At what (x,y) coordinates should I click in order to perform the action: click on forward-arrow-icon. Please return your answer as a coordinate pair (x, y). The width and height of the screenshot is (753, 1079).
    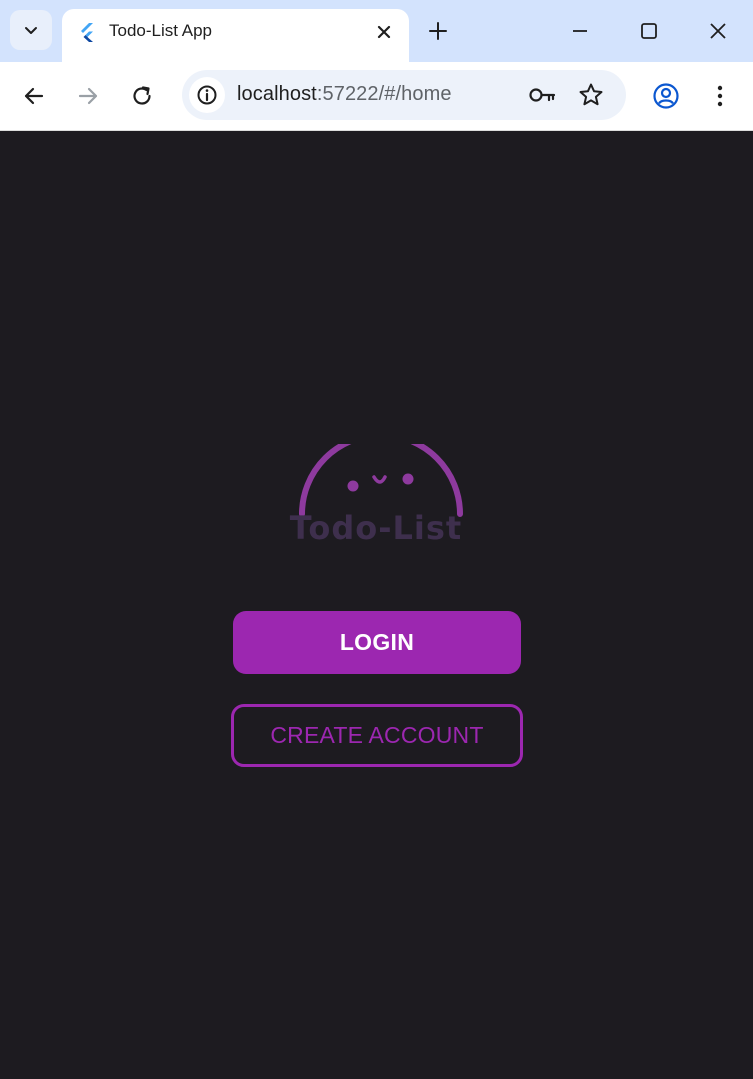
    Looking at the image, I should click on (88, 96).